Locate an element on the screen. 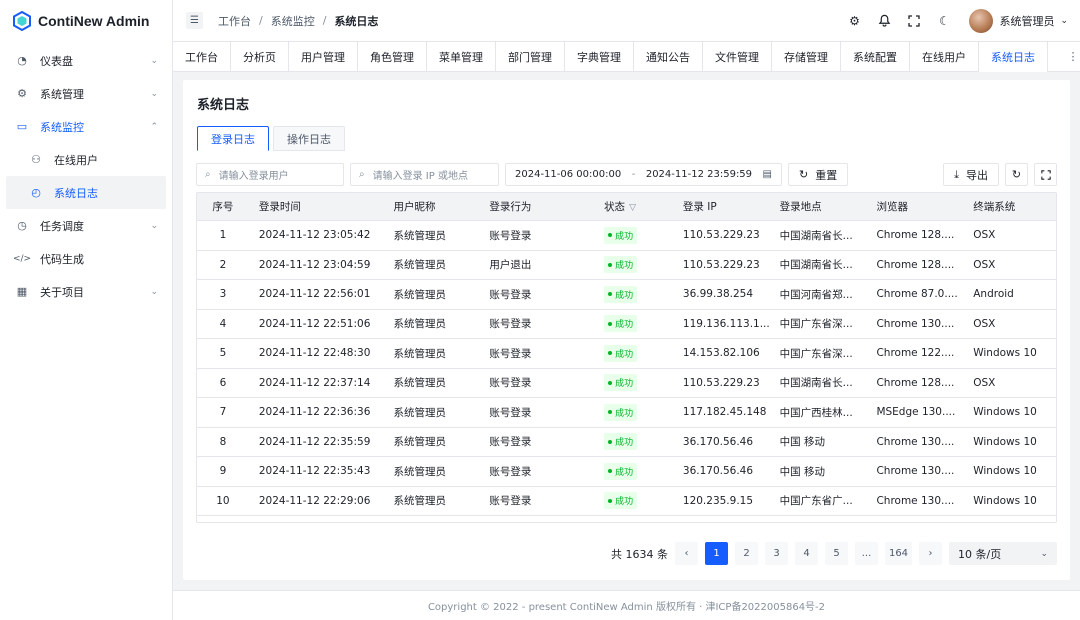 This screenshot has width=1080, height=620. top-header: ☰ 工作台 / 系统监控 / 系统日志 ⚙ ☾ 系统管理员 ⌄ is located at coordinates (626, 21).